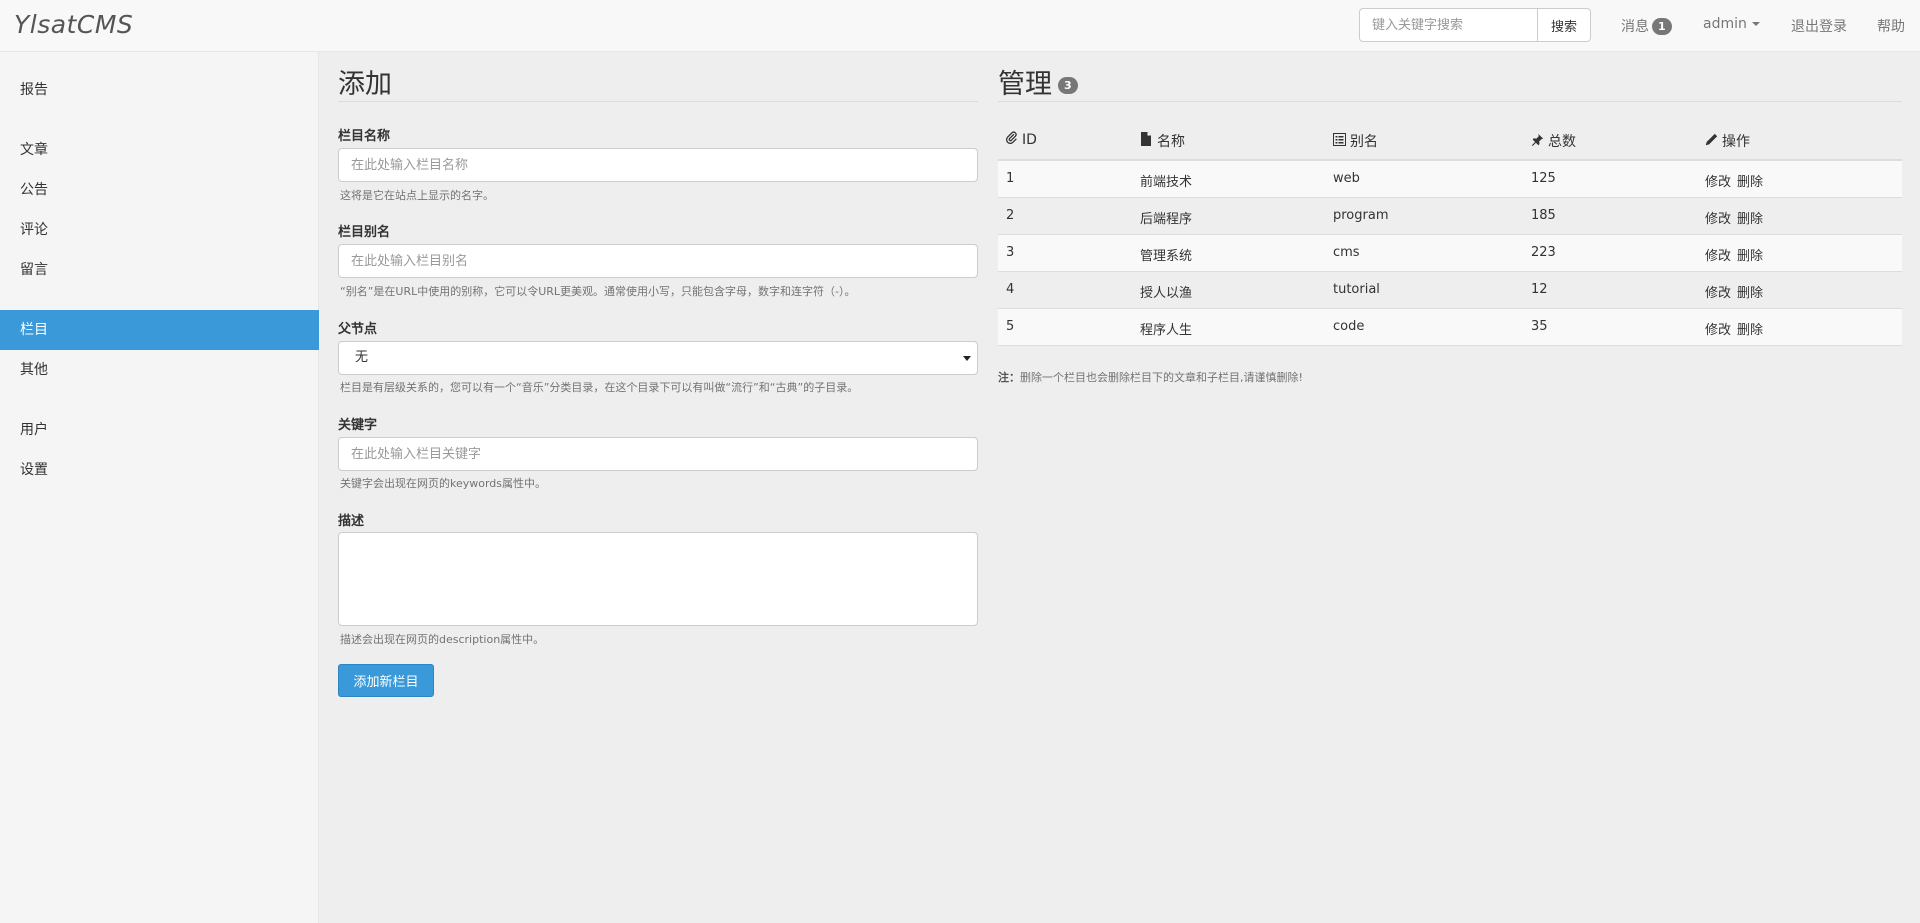 The height and width of the screenshot is (923, 1920). What do you see at coordinates (358, 425) in the screenshot?
I see `keywords-label: 关键字` at bounding box center [358, 425].